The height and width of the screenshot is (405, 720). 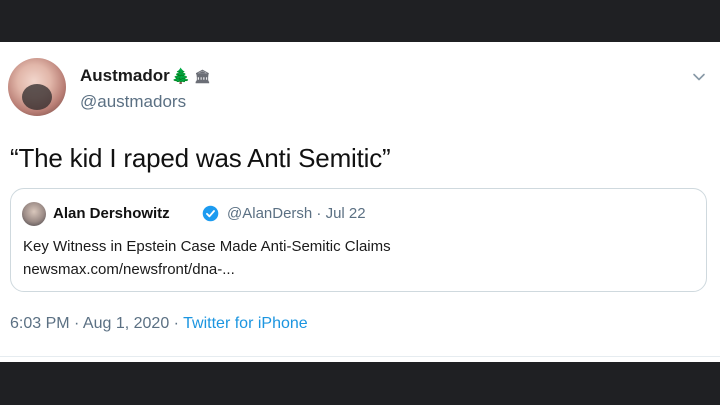 I want to click on tree-emoji-icon: 🌲, so click(x=181, y=76).